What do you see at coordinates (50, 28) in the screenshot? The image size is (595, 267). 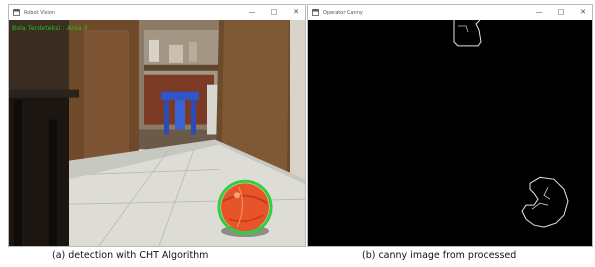 I see `detection-status-text: Bola Terdeteksi : Area 3` at bounding box center [50, 28].